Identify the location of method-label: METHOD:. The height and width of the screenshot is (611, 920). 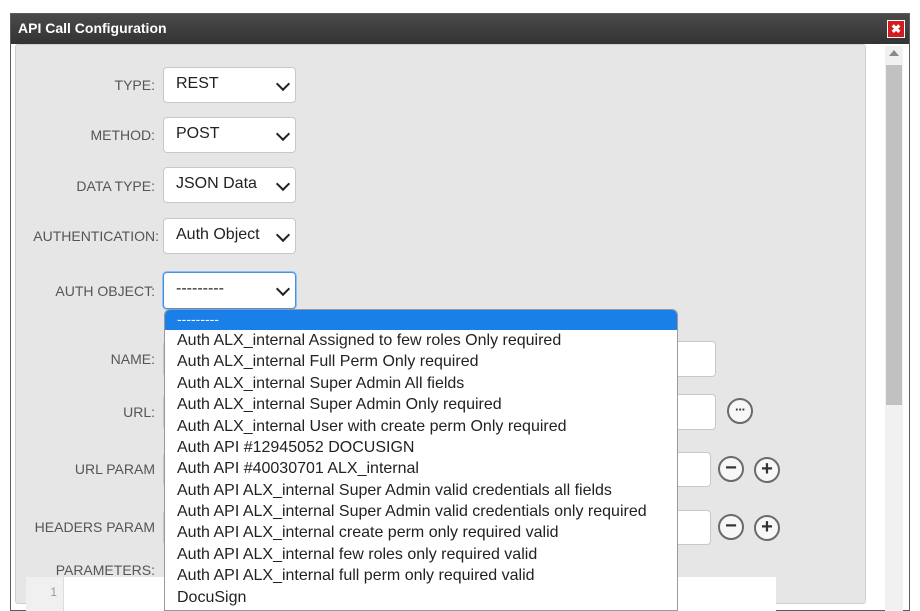
(122, 135).